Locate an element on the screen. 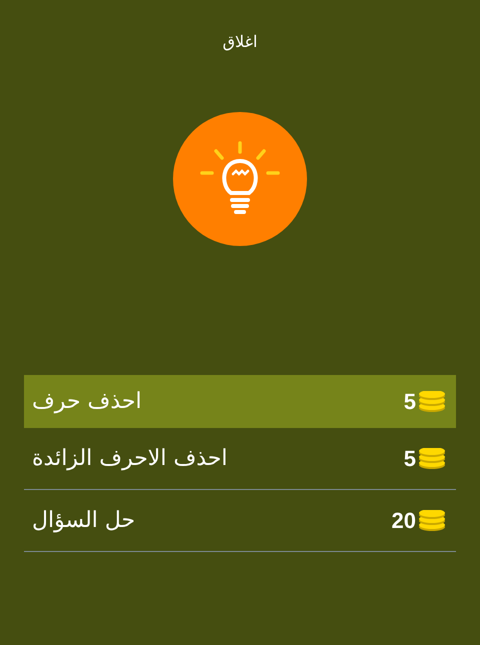 The width and height of the screenshot is (480, 645). option-label: احذف حرف is located at coordinates (87, 401).